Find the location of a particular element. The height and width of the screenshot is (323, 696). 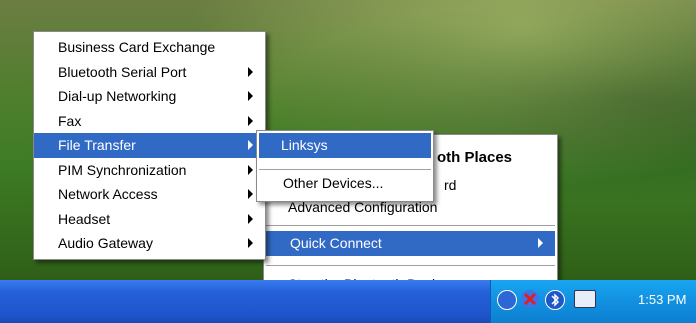

menu-item-label: PIM Synchronization is located at coordinates (122, 169).